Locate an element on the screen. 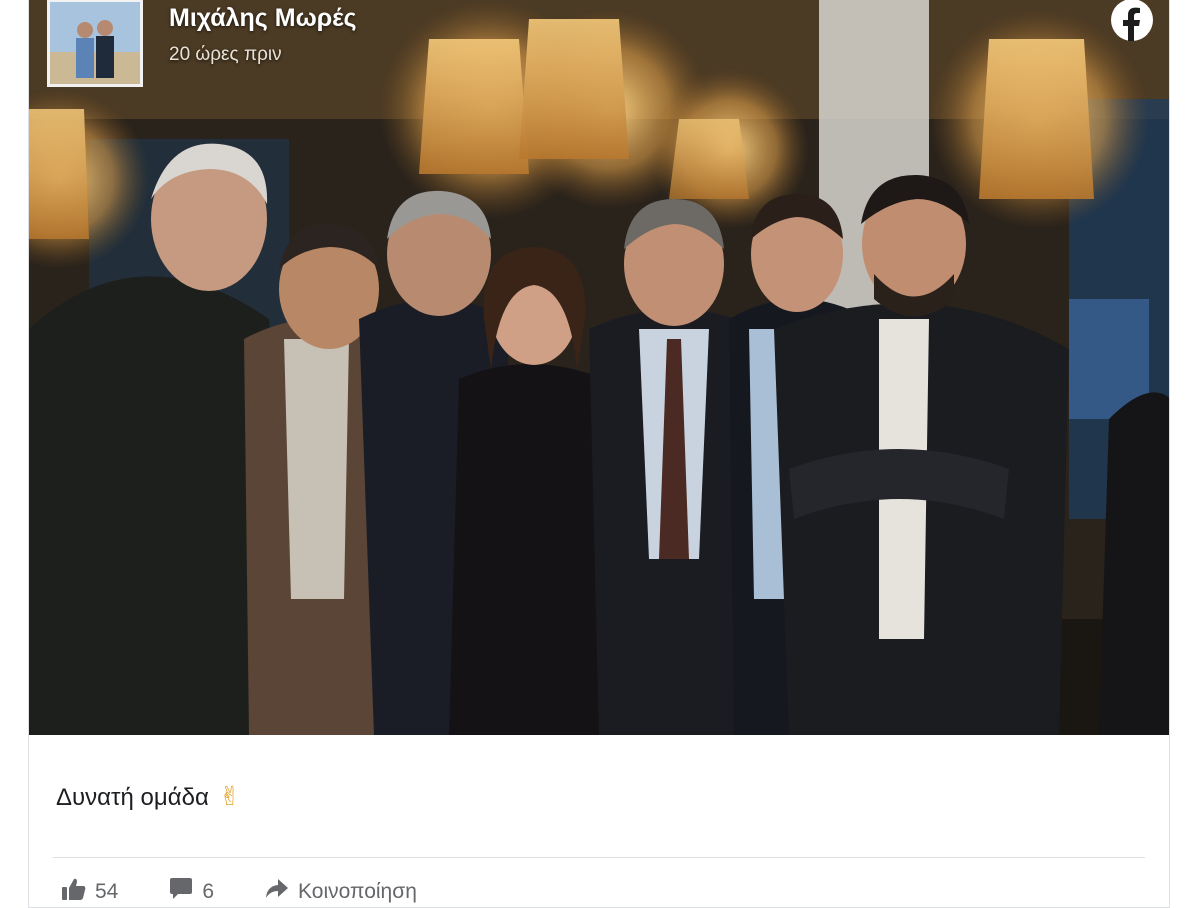 The height and width of the screenshot is (908, 1200). share-icon is located at coordinates (277, 892).